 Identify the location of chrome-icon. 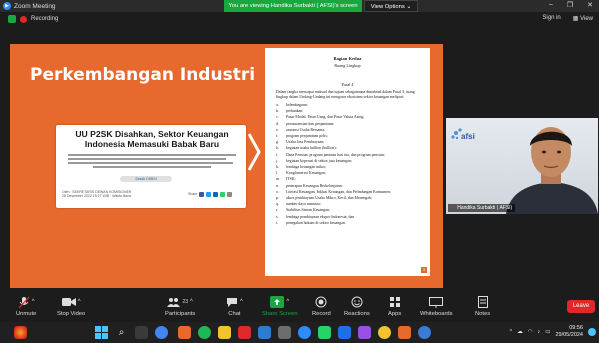
(161, 332).